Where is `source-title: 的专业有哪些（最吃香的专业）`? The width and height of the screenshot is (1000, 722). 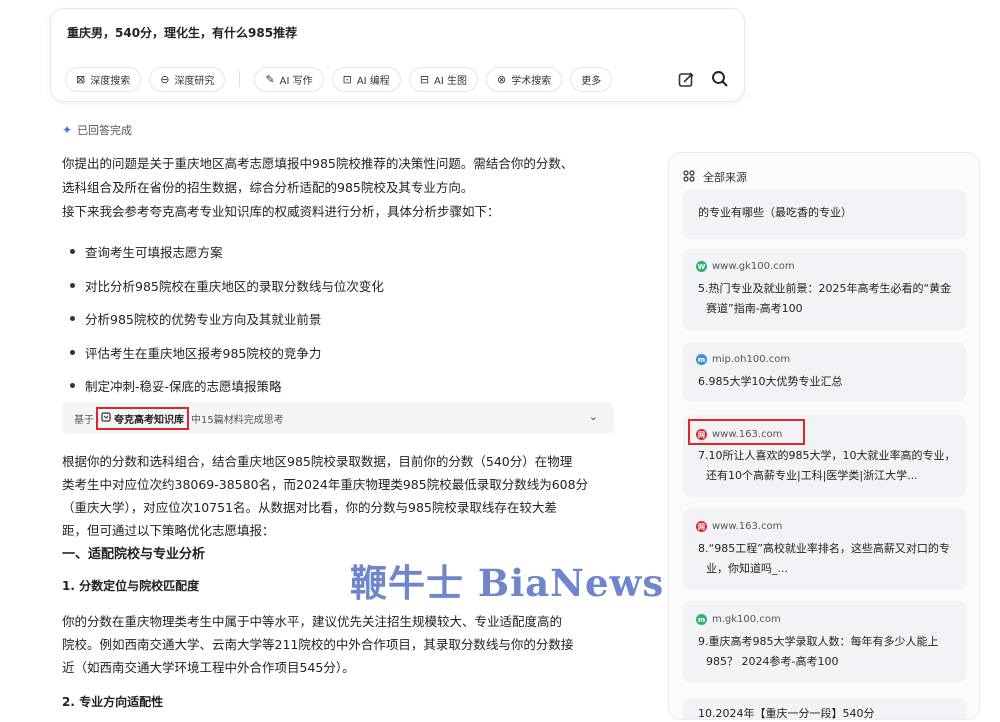 source-title: 的专业有哪些（最吃香的专业） is located at coordinates (775, 212).